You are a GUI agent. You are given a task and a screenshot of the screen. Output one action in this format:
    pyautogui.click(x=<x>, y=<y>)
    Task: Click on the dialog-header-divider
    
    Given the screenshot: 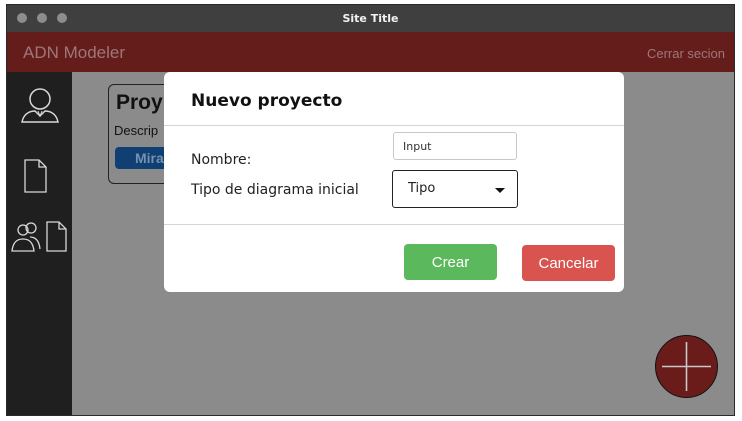 What is the action you would take?
    pyautogui.click(x=394, y=125)
    